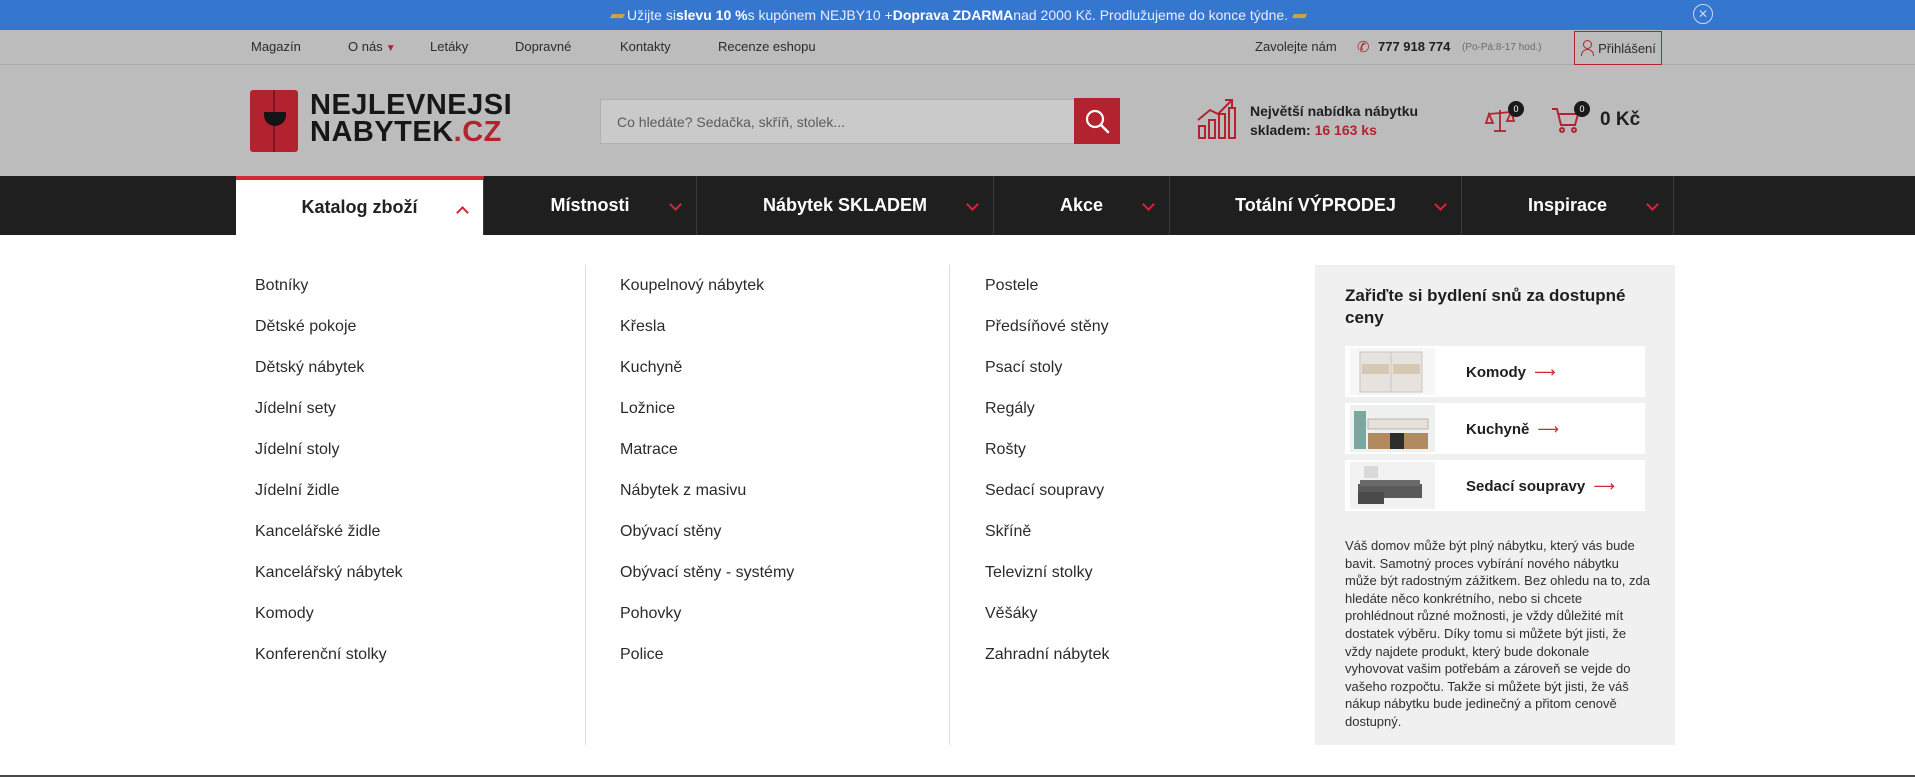 The width and height of the screenshot is (1915, 777). Describe the element at coordinates (707, 408) in the screenshot. I see `menu-item: Ložnice` at that location.